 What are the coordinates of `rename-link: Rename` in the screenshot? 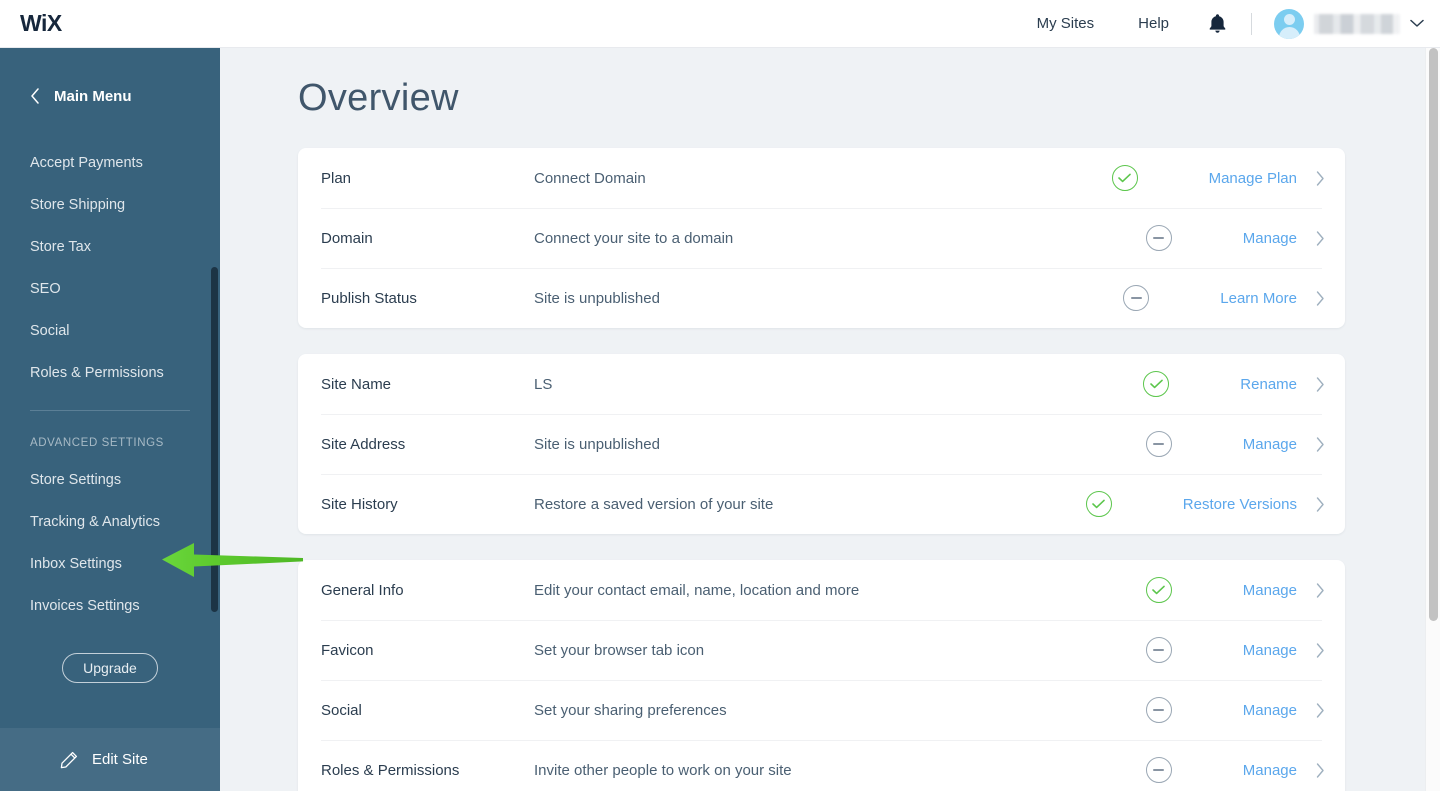 It's located at (1268, 384).